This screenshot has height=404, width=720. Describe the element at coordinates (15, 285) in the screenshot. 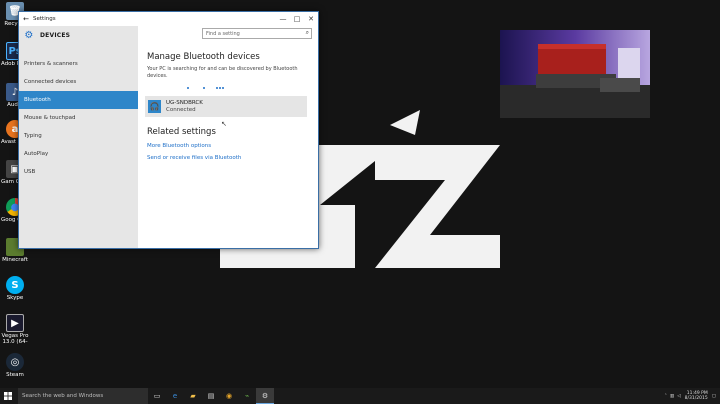

I see `skype-icon: S` at that location.